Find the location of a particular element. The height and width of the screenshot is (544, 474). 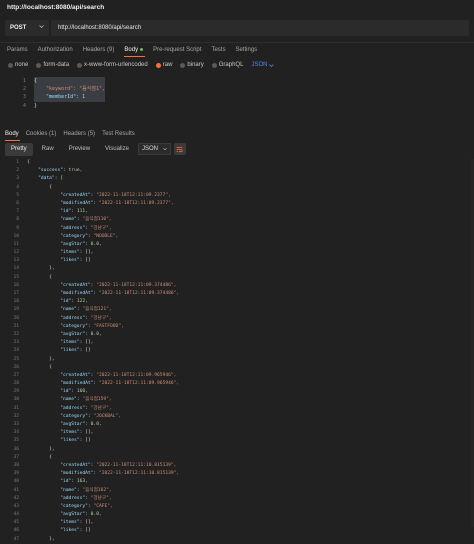

request-row: POST http://localhost:8080/api/search is located at coordinates (237, 28).